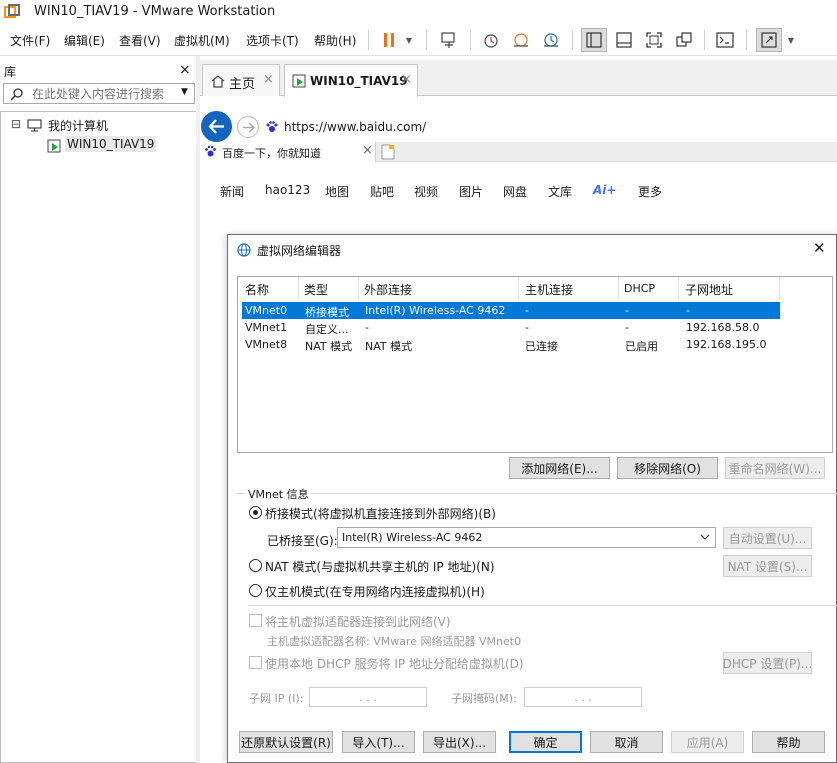  I want to click on cell-external: Intel(R) Wireless-AC 9462, so click(435, 310).